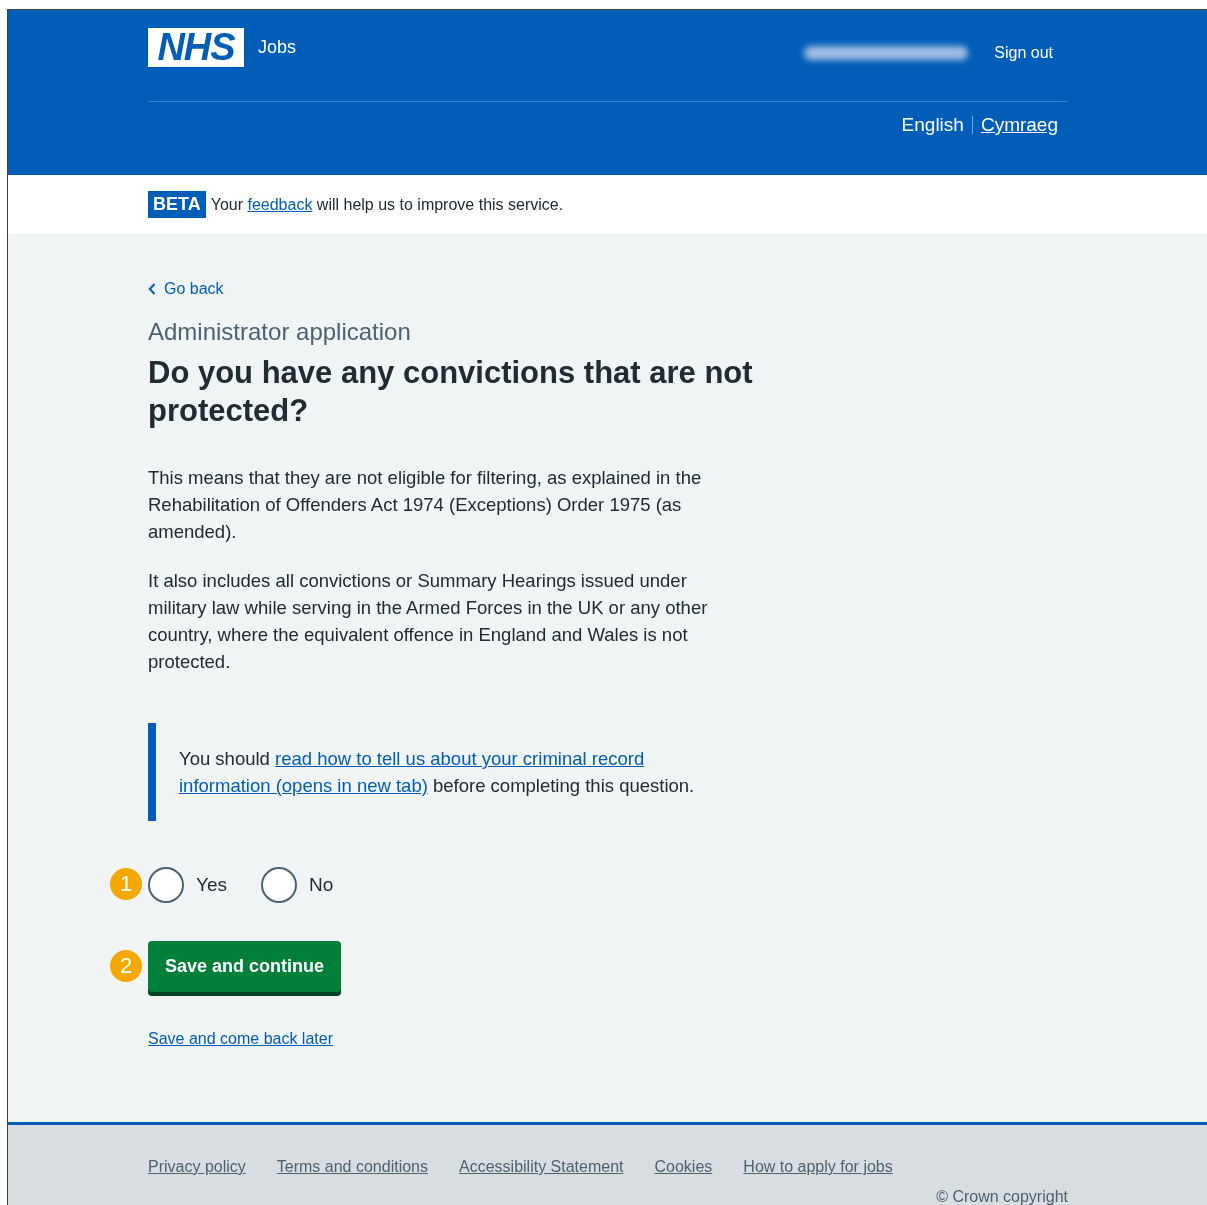  I want to click on inset-text: You should read how to tell us about your criminal record information (opens in new tab) before completing this question., so click(437, 772).